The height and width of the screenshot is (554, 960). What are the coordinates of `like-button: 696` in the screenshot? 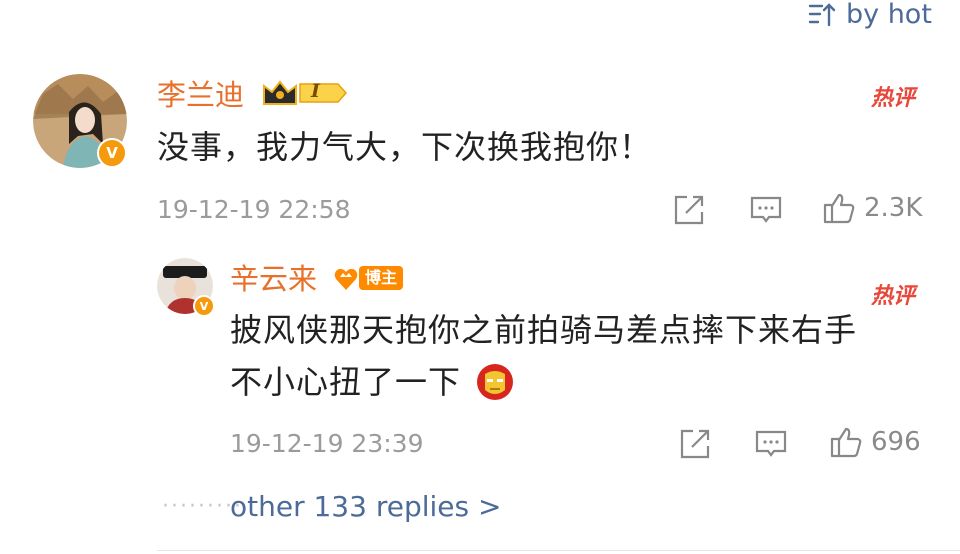 It's located at (875, 442).